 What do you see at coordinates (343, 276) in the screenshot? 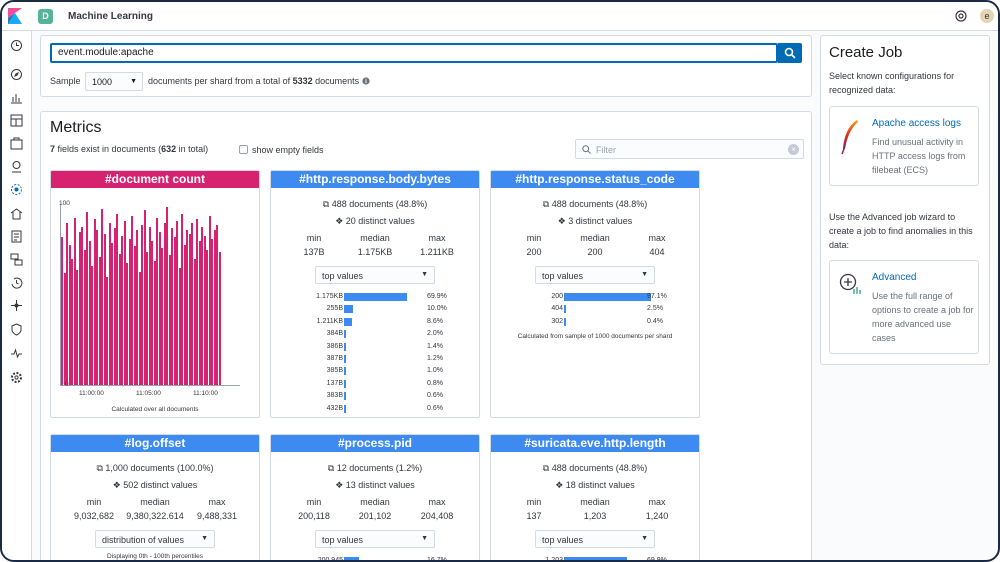
I see `select-value: top values` at bounding box center [343, 276].